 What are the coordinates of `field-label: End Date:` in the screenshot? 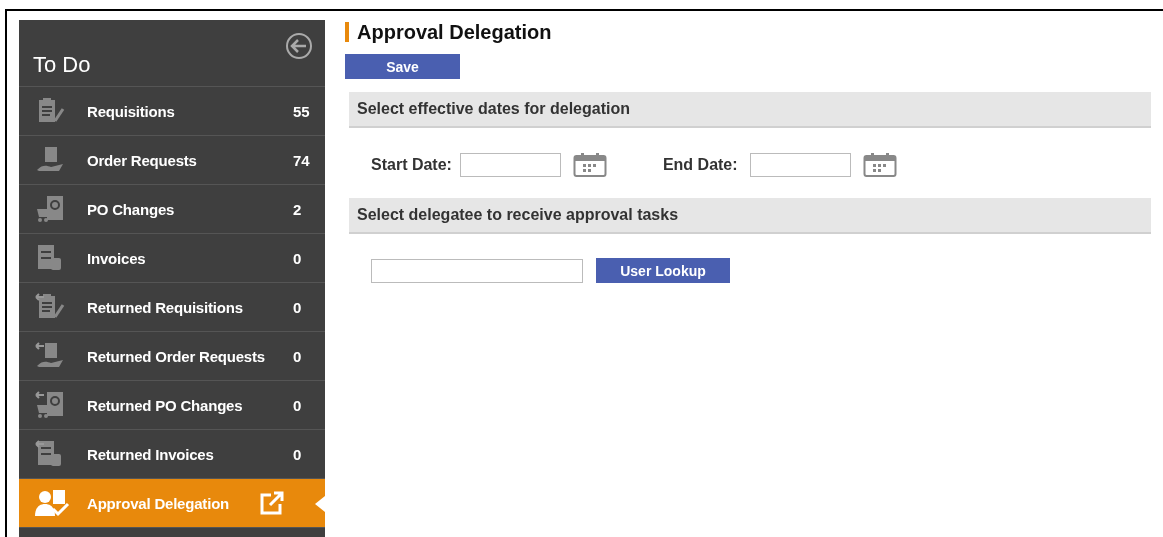 It's located at (700, 165).